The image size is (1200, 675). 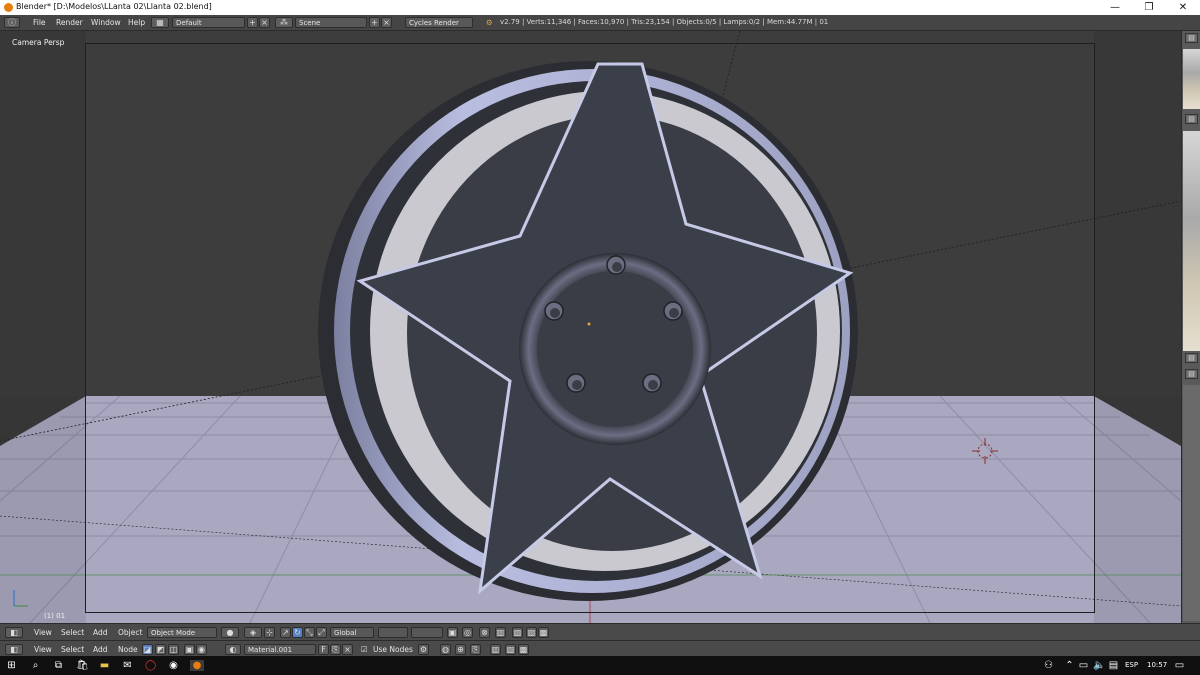 What do you see at coordinates (150, 665) in the screenshot?
I see `opera-icon: ◯` at bounding box center [150, 665].